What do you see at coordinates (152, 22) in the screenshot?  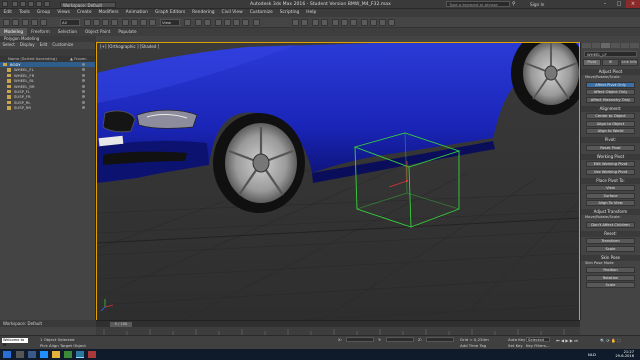 I see `place-icon` at bounding box center [152, 22].